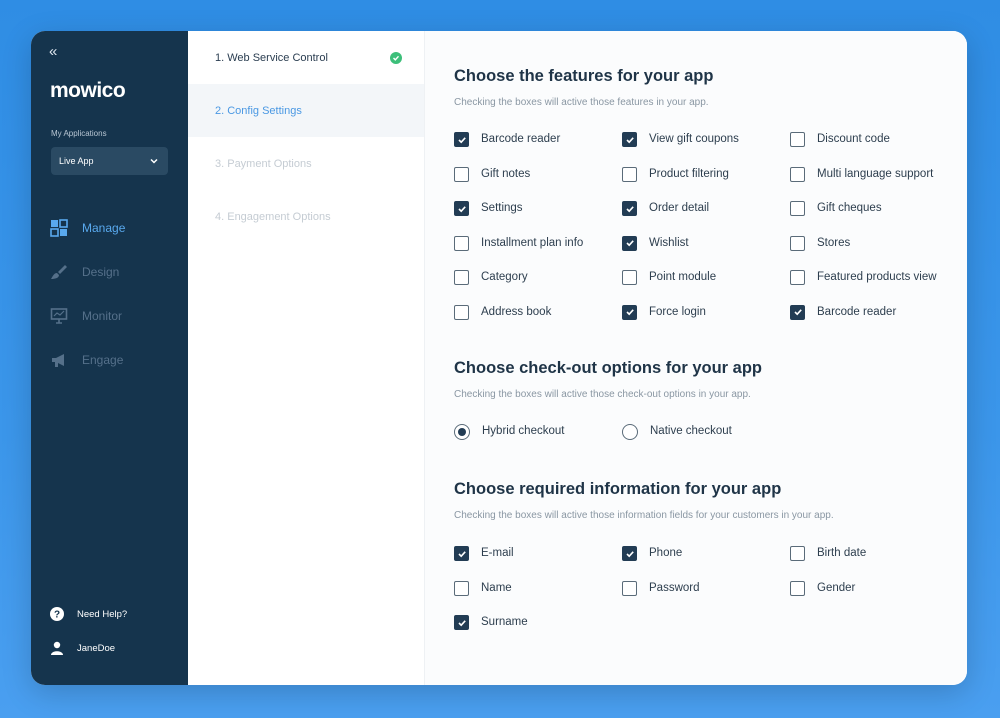 This screenshot has width=1000, height=718. I want to click on sidebar-nav: Manage Design Monitor Engage, so click(87, 294).